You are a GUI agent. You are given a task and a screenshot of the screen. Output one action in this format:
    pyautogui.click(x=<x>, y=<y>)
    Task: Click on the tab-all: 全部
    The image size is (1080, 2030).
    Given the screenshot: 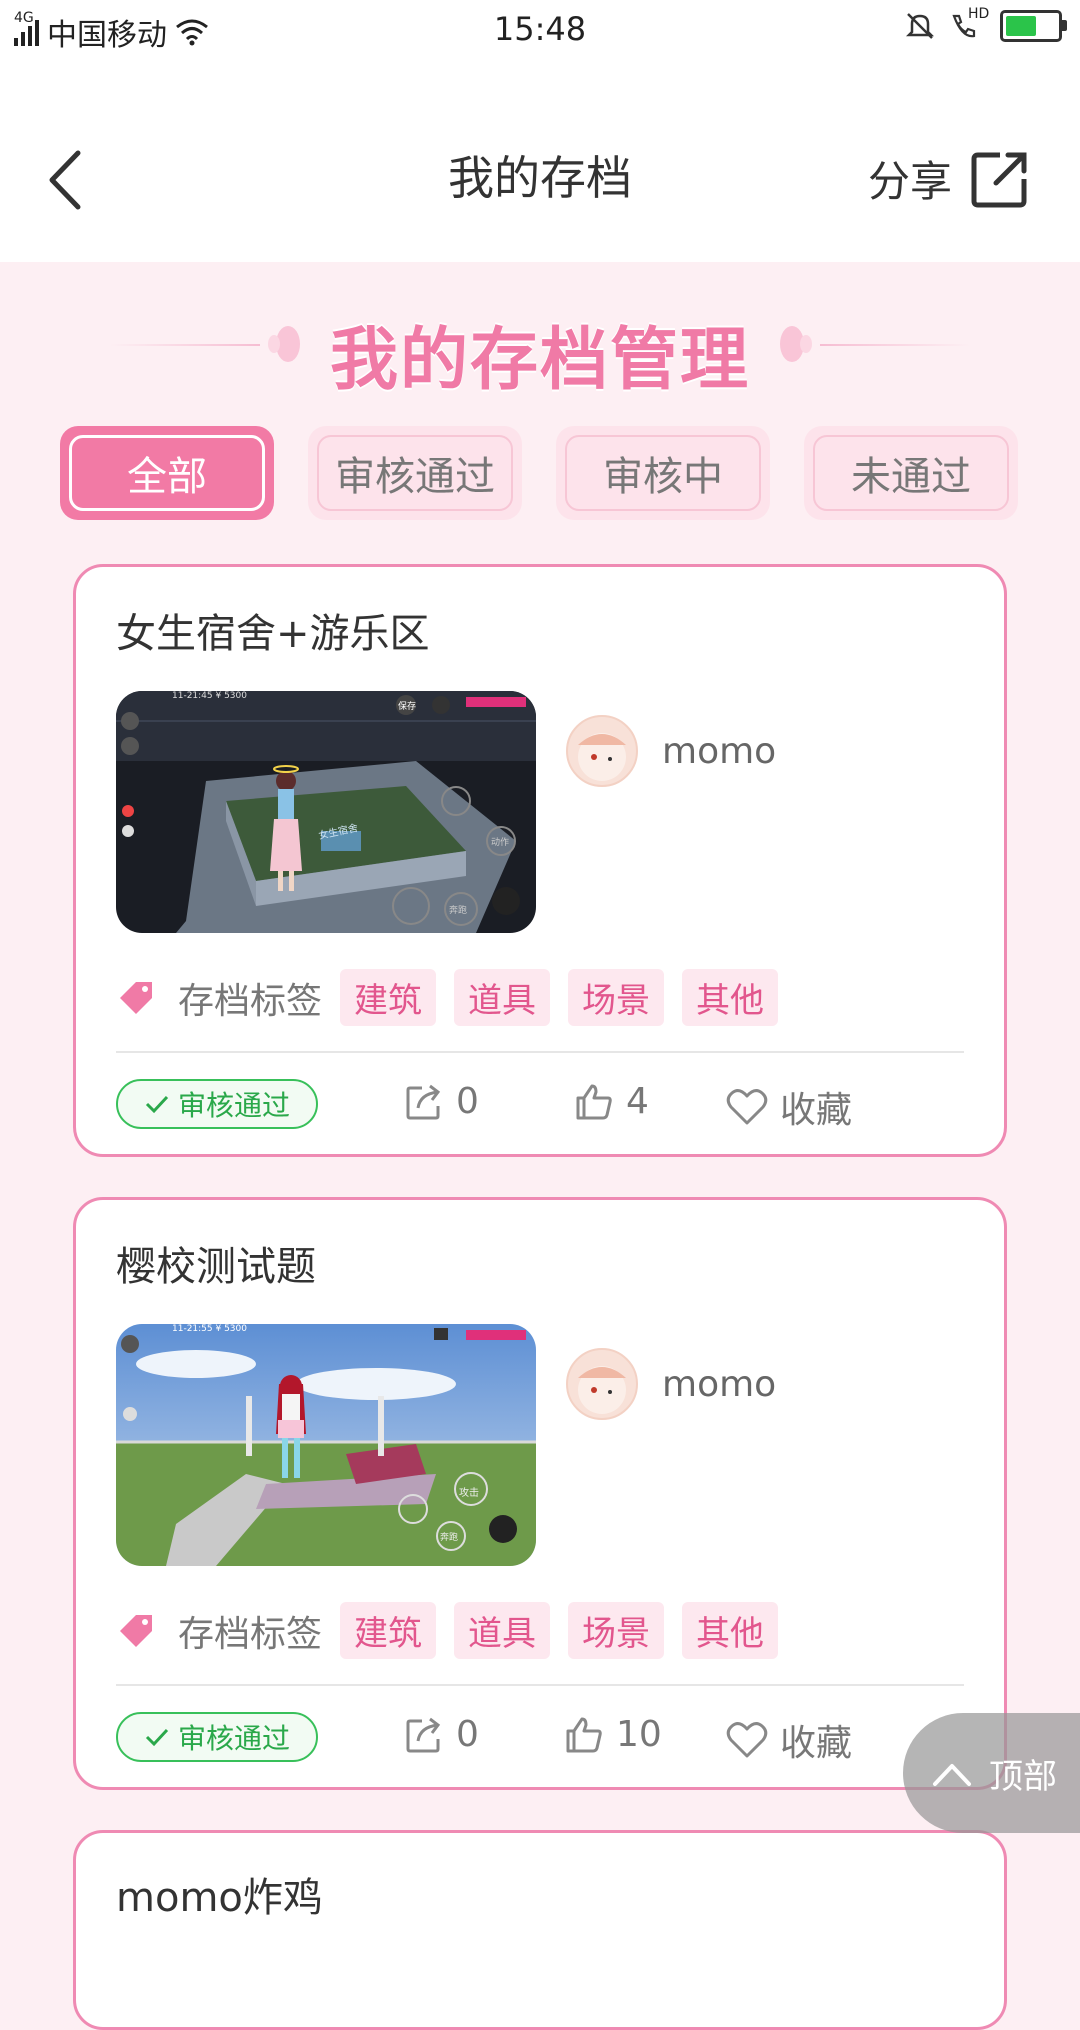 What is the action you would take?
    pyautogui.click(x=167, y=473)
    